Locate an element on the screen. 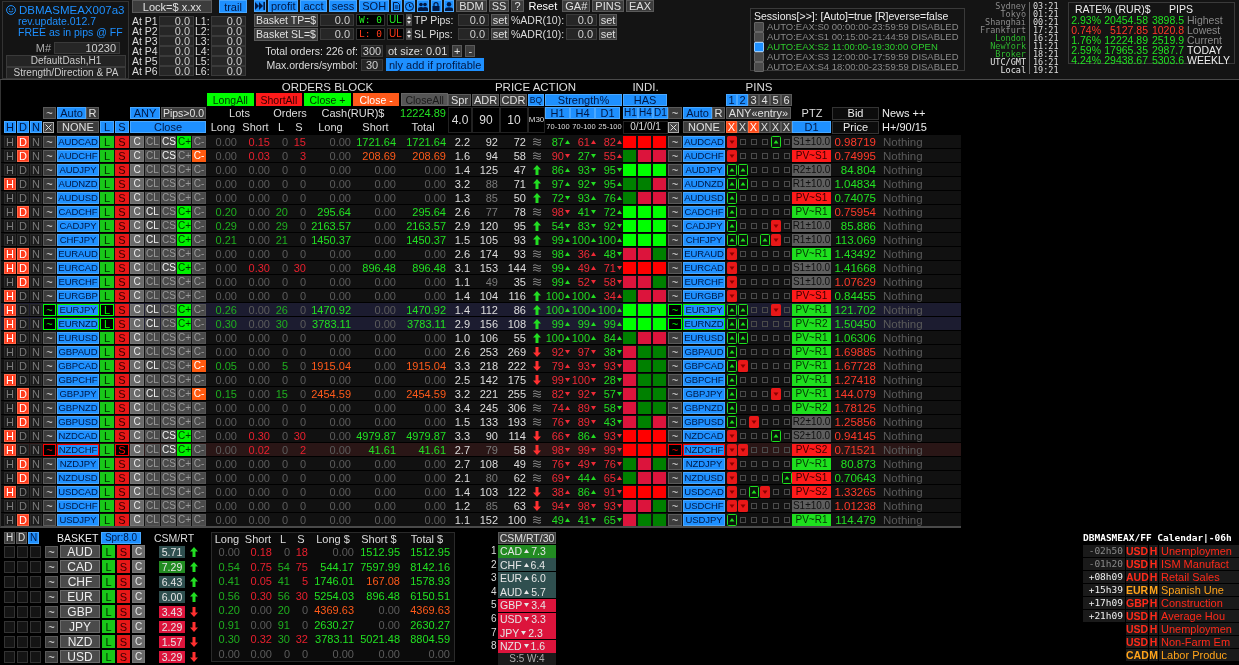  symbol-button: USDJPY is located at coordinates (78, 519).